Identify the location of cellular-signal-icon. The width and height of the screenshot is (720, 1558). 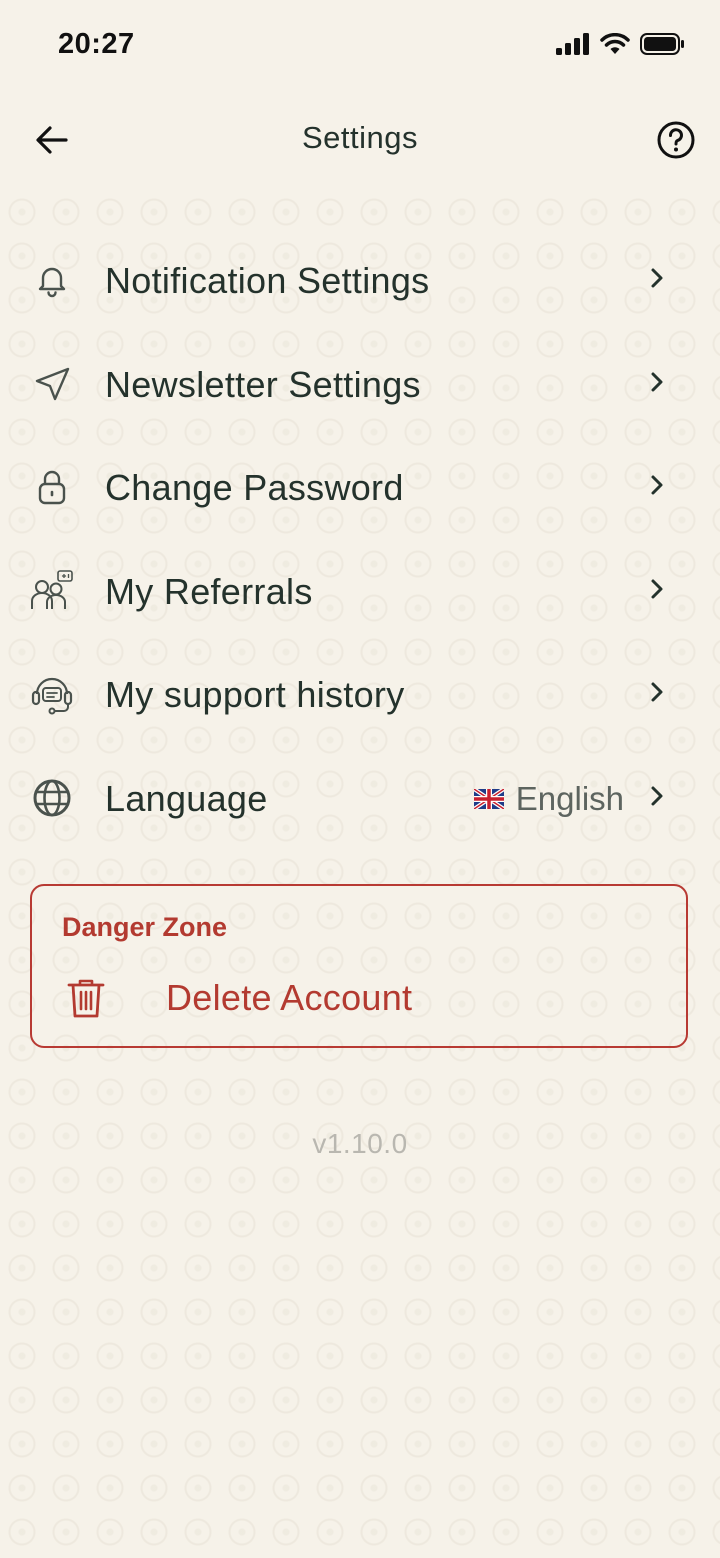
(572, 44).